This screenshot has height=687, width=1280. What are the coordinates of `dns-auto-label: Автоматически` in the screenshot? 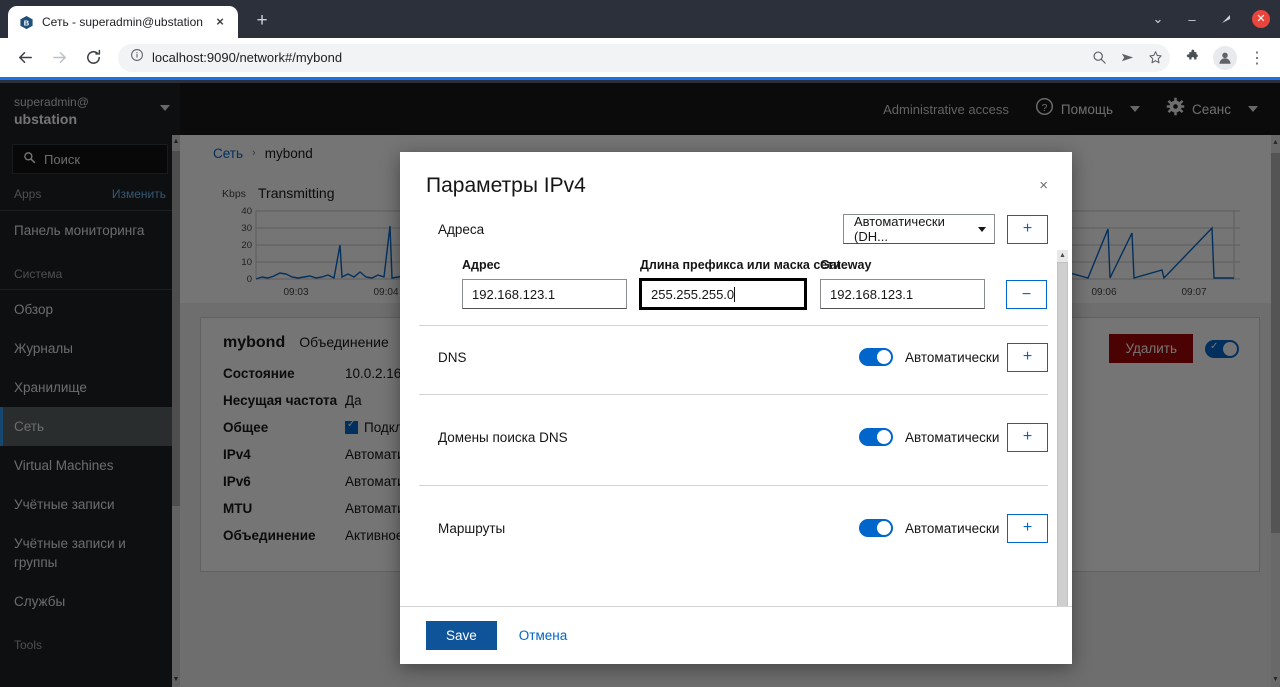 It's located at (952, 357).